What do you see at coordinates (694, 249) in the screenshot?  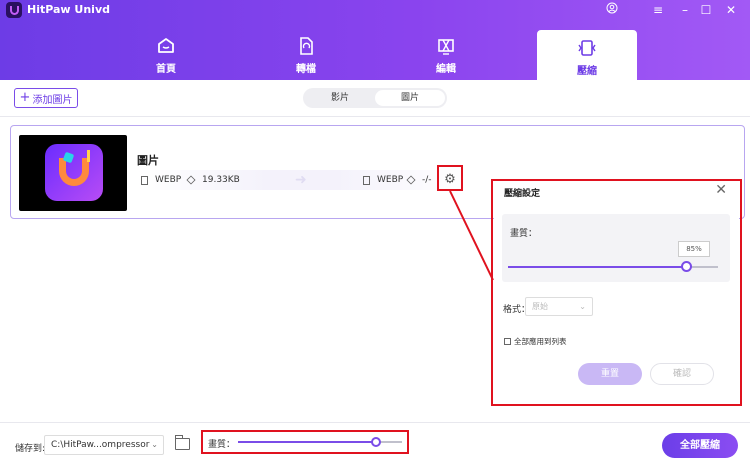 I see `quality-value: 85%` at bounding box center [694, 249].